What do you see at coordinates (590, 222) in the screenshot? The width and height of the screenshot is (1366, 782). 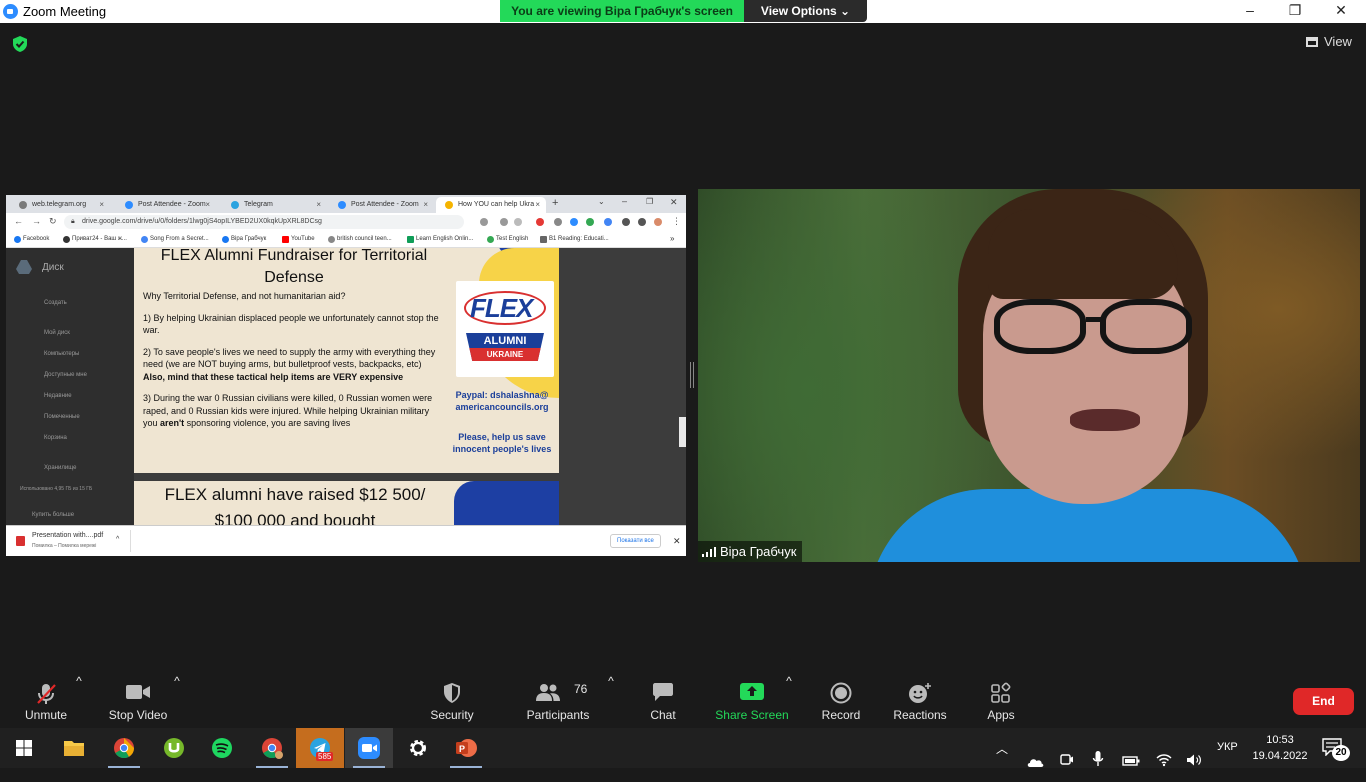 I see `grammarly-extension-icon` at bounding box center [590, 222].